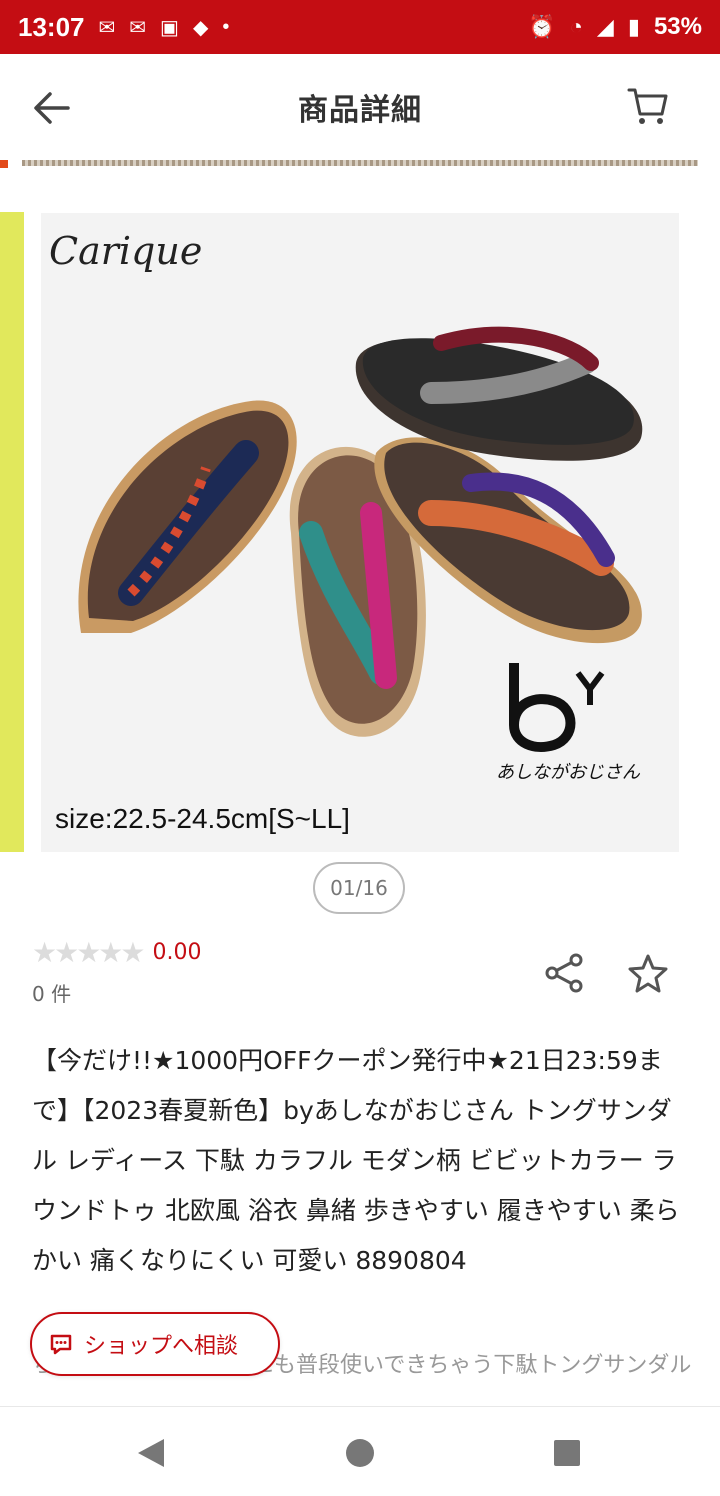  I want to click on wifi-icon: ◔, so click(576, 26).